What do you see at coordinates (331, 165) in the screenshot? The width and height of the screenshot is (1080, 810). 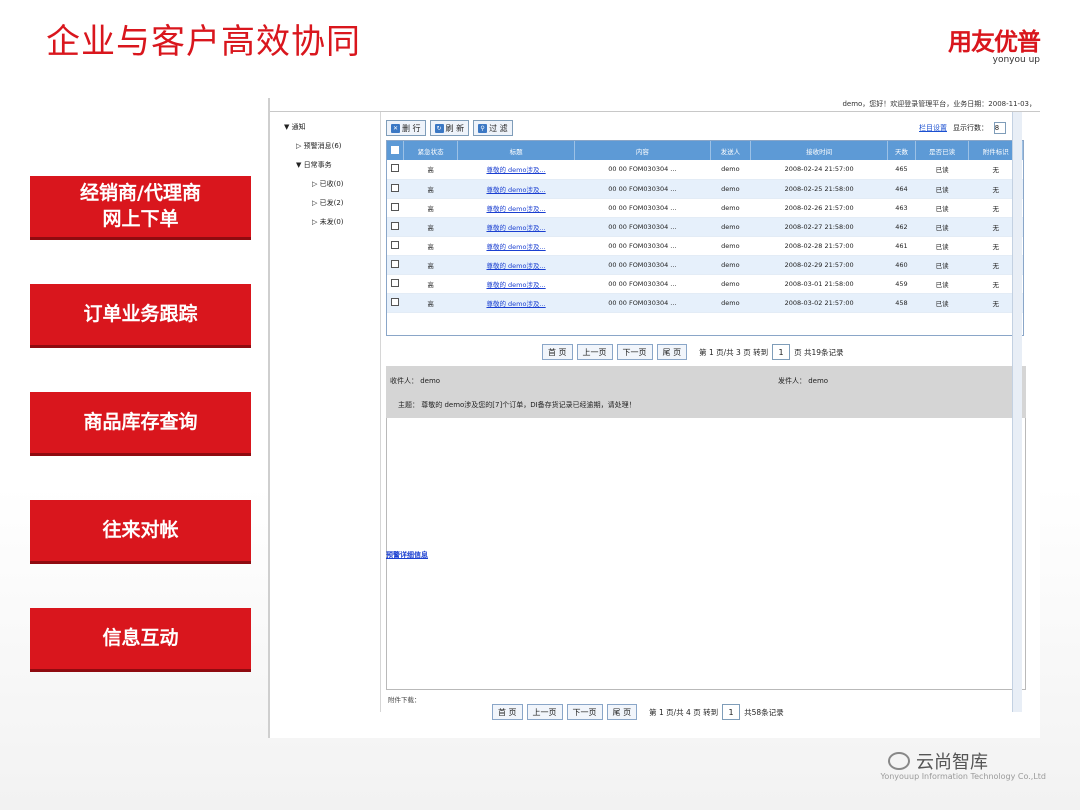 I see `tree-node-daily: ▼ 日常事务` at bounding box center [331, 165].